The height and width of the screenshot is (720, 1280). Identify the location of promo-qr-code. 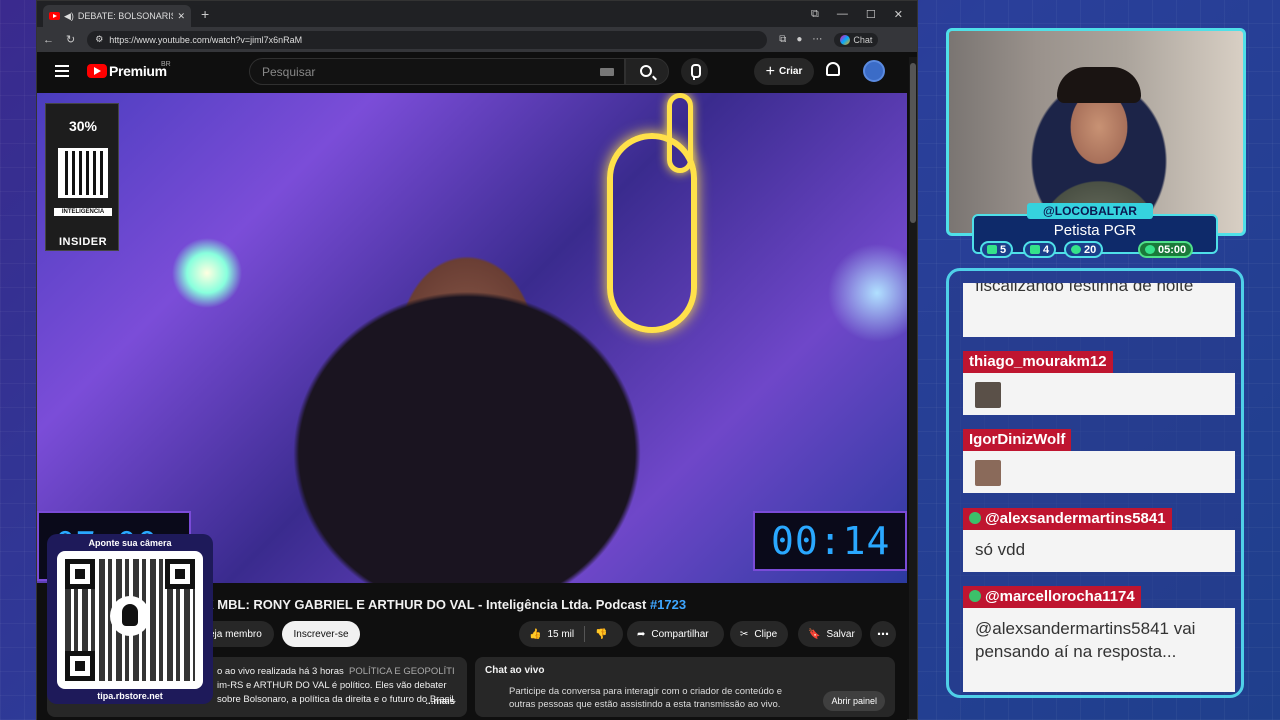
(83, 173).